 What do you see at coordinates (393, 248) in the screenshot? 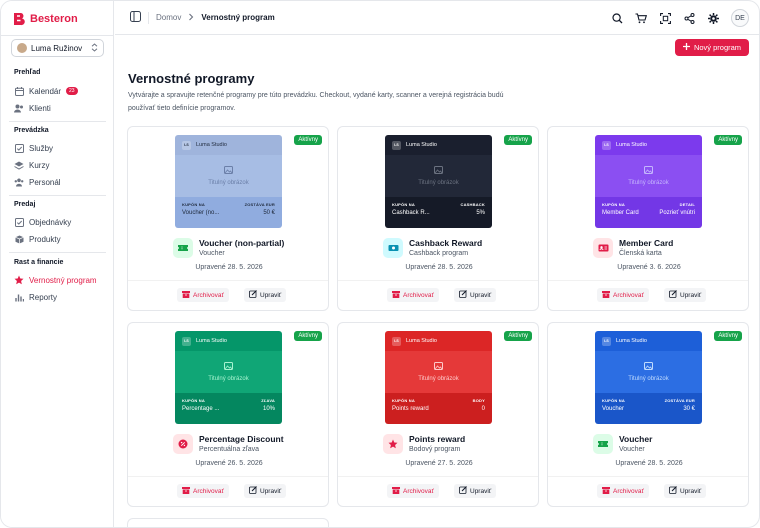
I see `cash-icon` at bounding box center [393, 248].